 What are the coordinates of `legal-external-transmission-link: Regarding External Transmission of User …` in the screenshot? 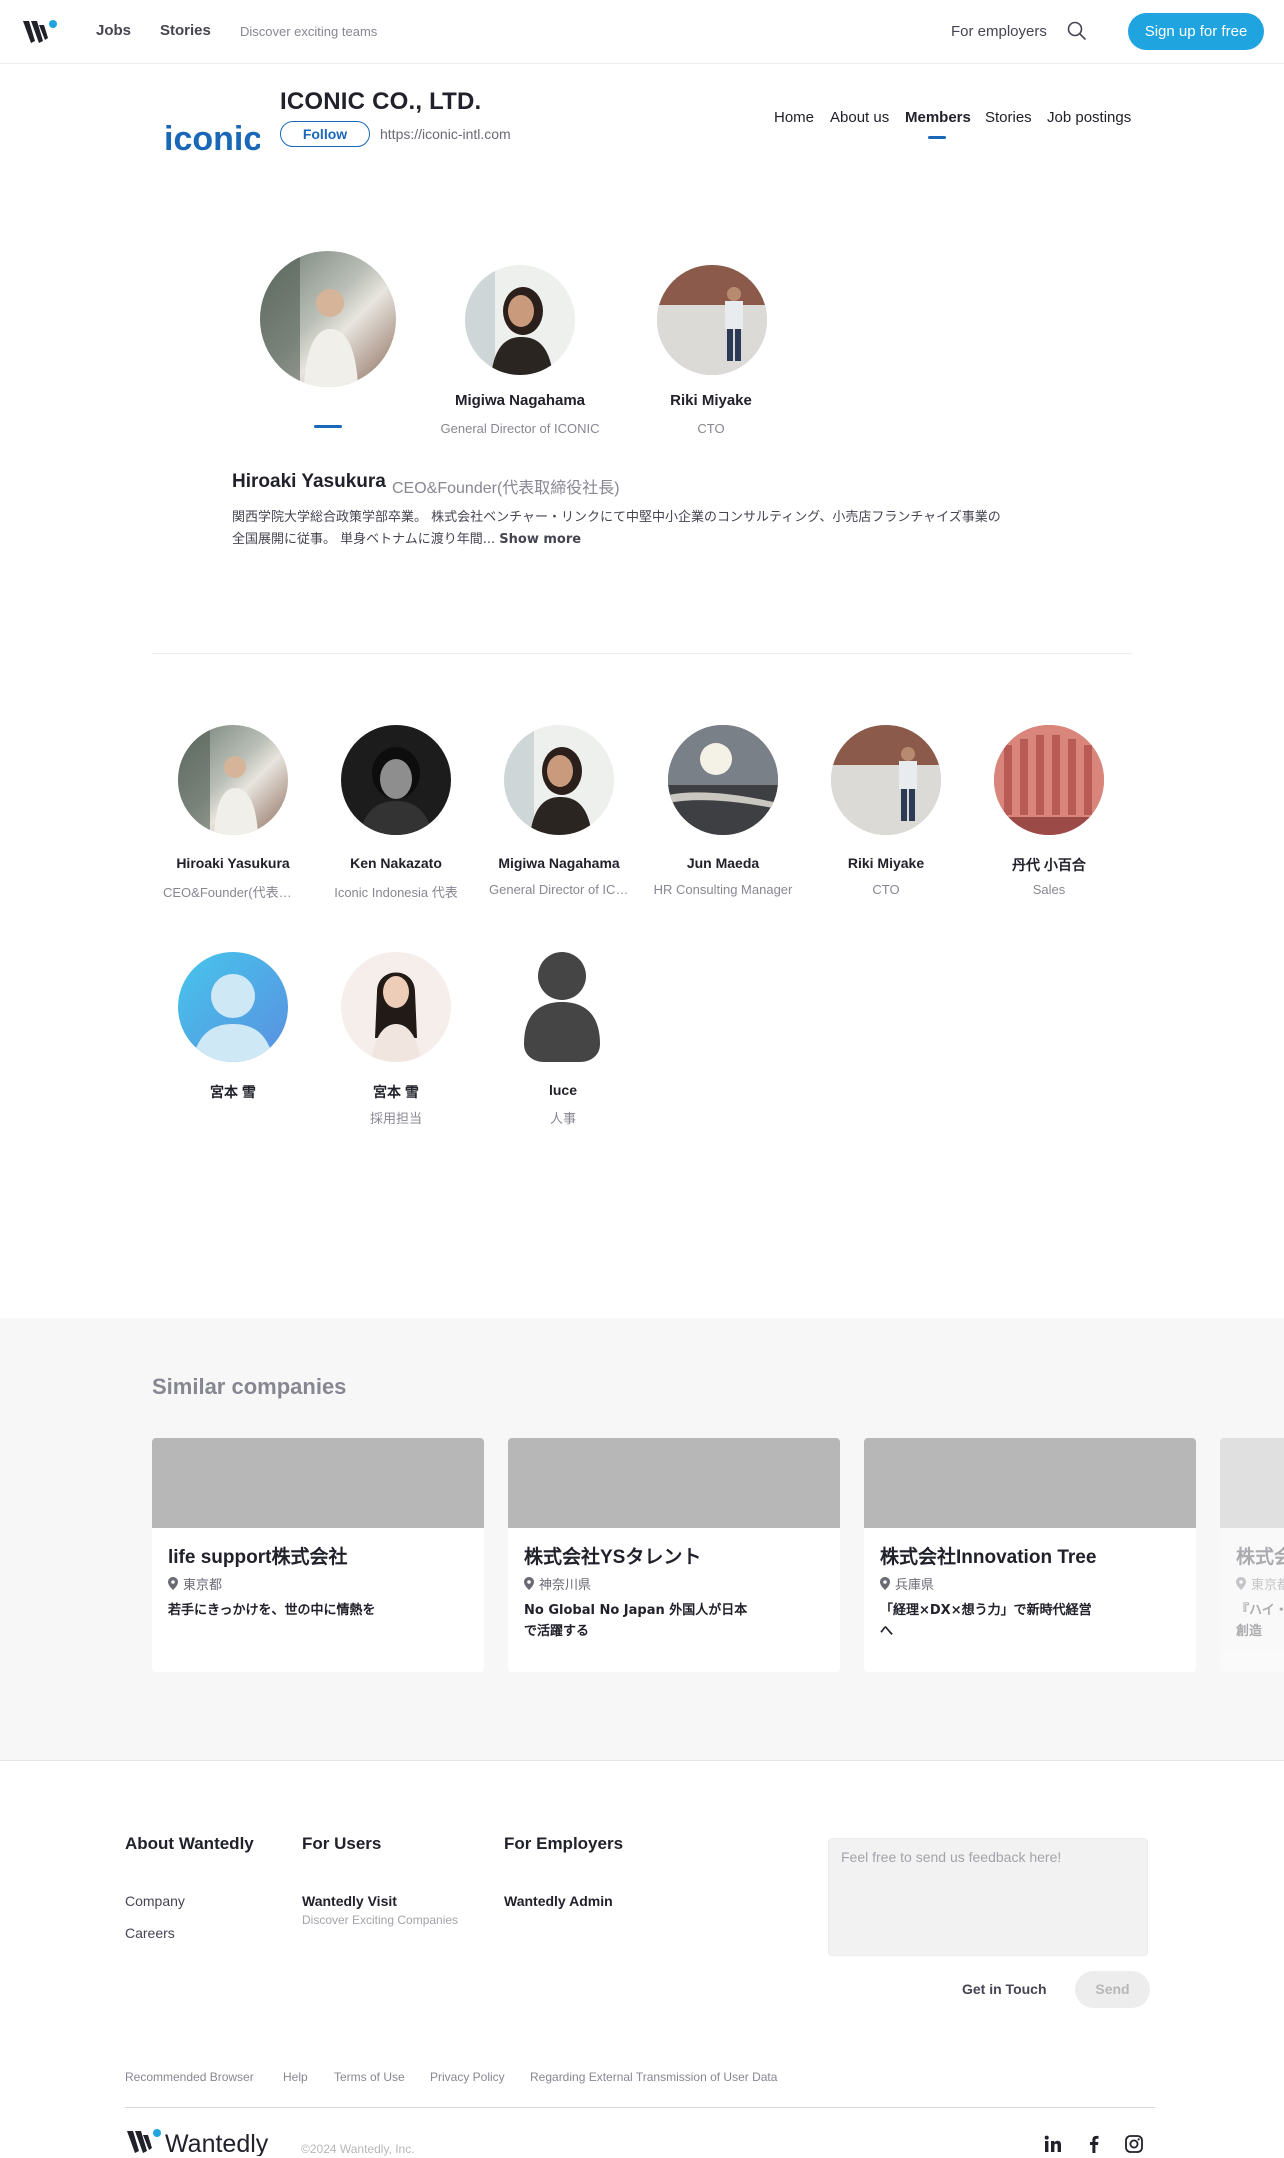 It's located at (653, 2077).